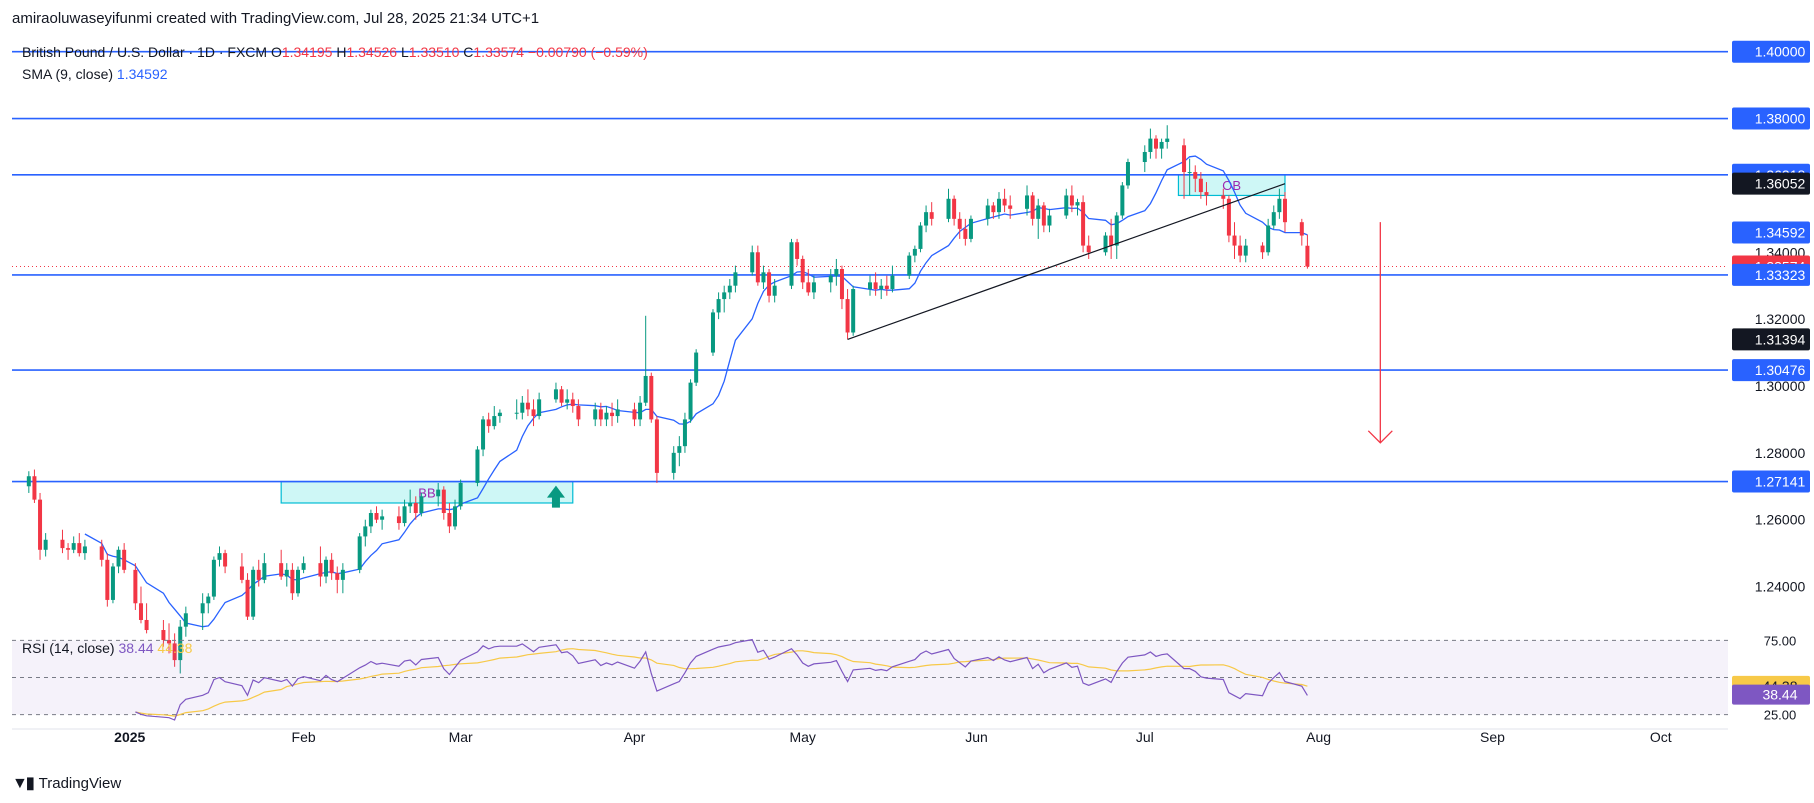 The width and height of the screenshot is (1814, 803). I want to click on change-value: −0.00790 (−0.59%), so click(587, 52).